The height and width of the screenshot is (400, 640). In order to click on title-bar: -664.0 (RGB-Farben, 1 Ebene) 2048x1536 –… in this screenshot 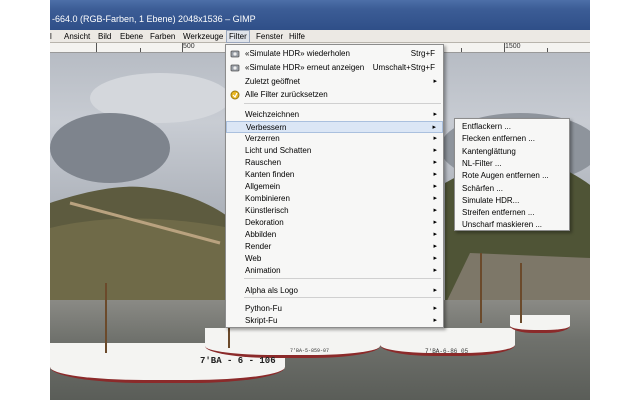, I will do `click(320, 15)`.